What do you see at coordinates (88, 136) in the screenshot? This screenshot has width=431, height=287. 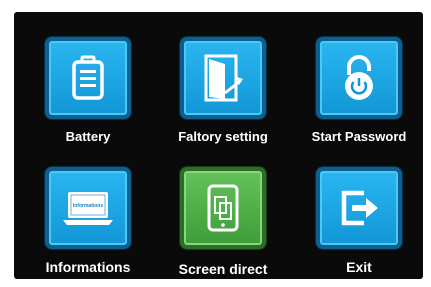 I see `battery-label: Battery` at bounding box center [88, 136].